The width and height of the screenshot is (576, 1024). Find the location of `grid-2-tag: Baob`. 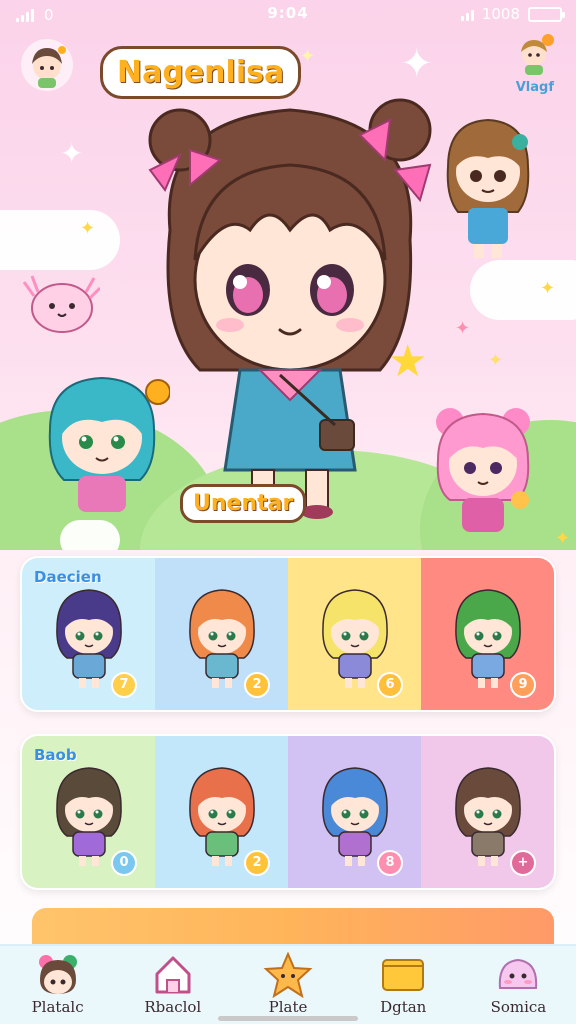

grid-2-tag: Baob is located at coordinates (55, 755).